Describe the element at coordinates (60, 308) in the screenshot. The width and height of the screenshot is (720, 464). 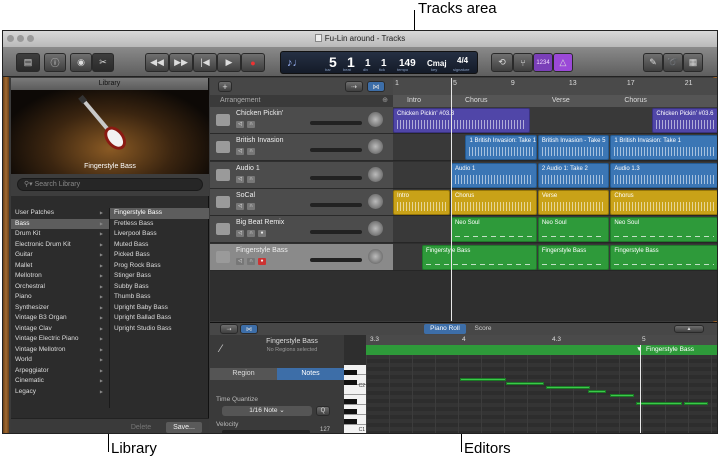
I see `library-category-item: Synthesizer` at that location.